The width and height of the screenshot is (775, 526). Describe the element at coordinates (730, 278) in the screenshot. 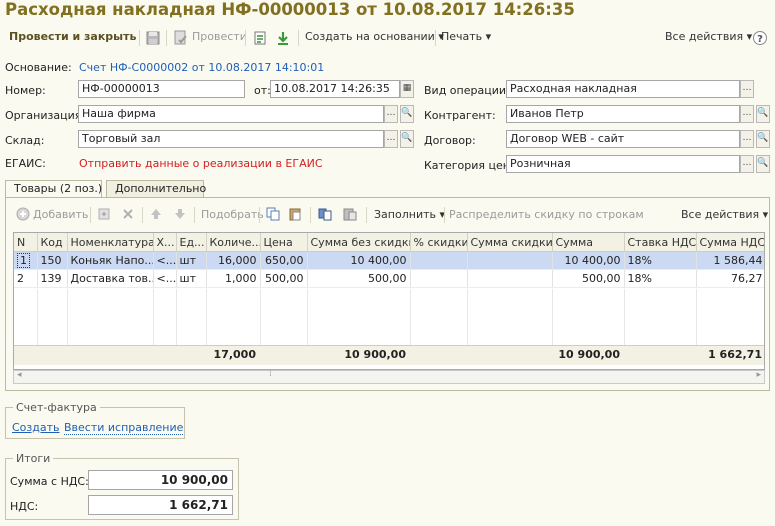

I see `table-cell: 76,27` at that location.